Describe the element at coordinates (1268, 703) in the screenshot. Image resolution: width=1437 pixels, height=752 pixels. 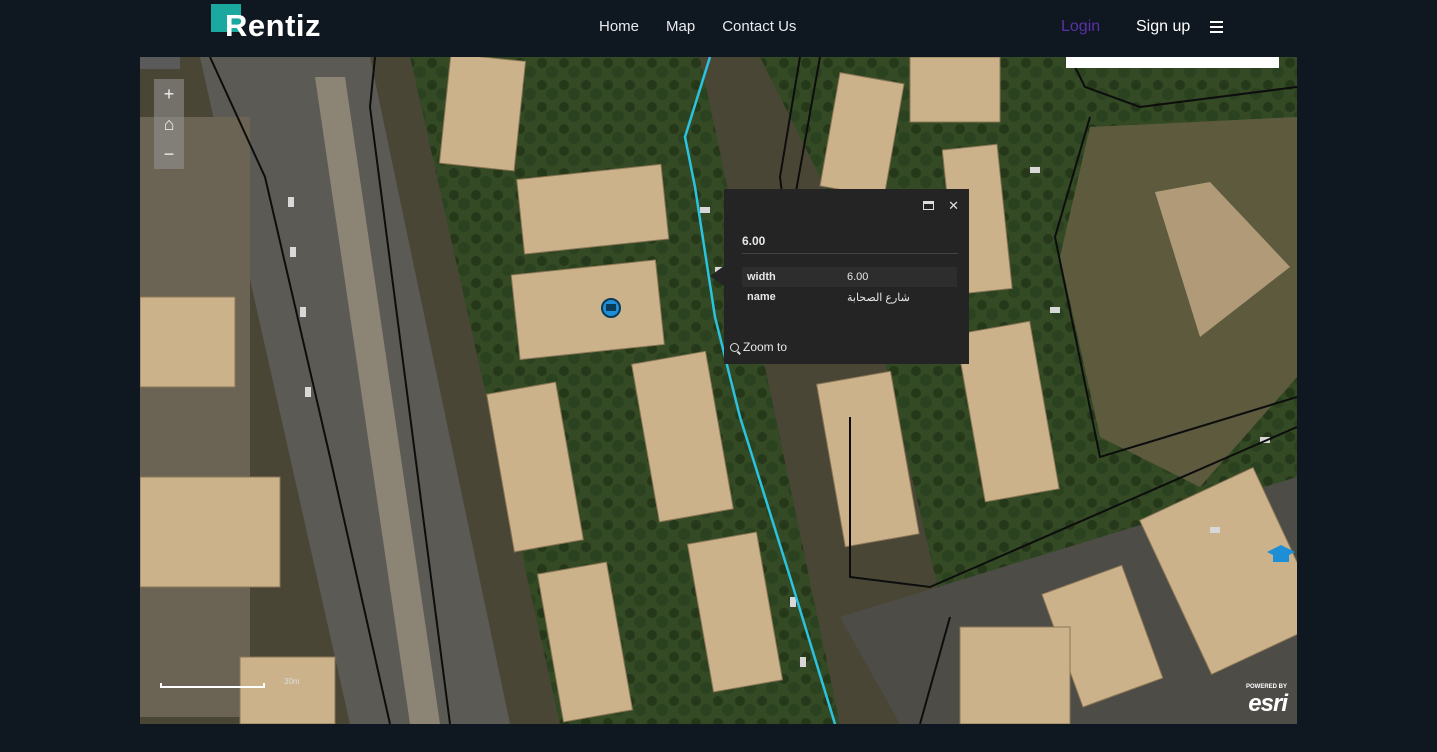
I see `esri-logo: esri` at that location.